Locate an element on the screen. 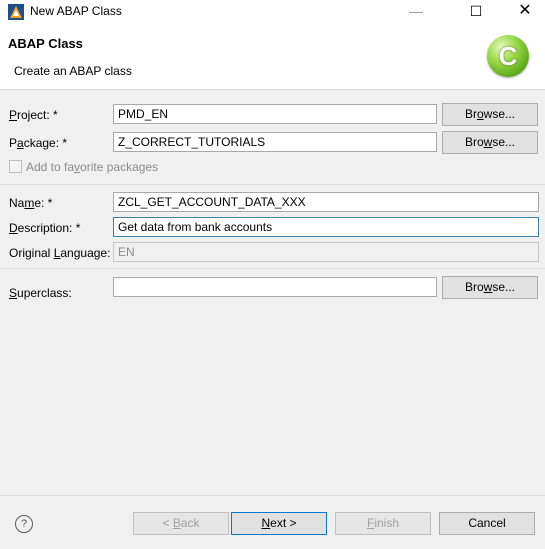 This screenshot has height=549, width=545. abap-class-logo-icon: C is located at coordinates (508, 56).